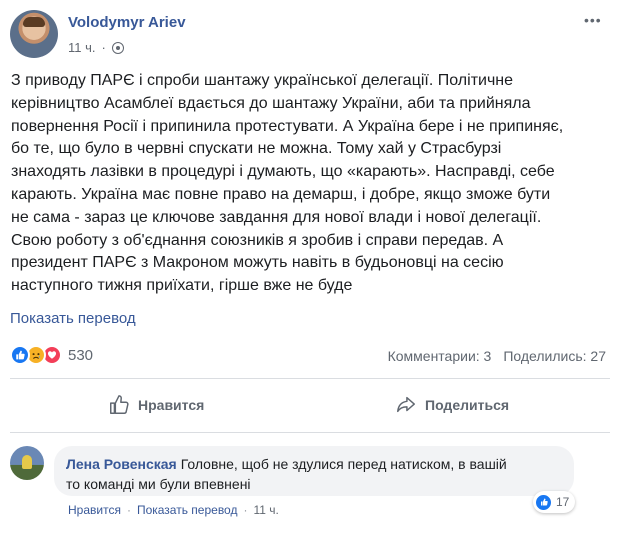 The width and height of the screenshot is (620, 533). Describe the element at coordinates (406, 404) in the screenshot. I see `share-arrow-icon` at that location.